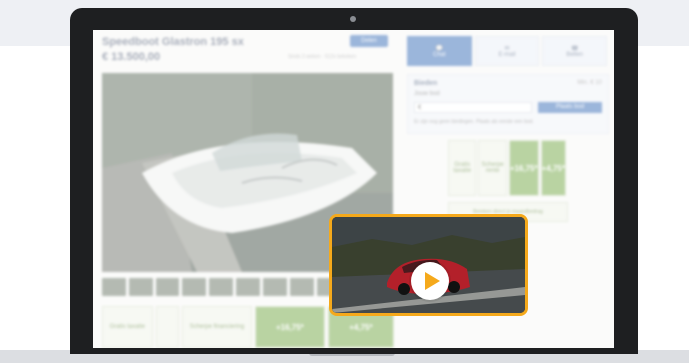 The height and width of the screenshot is (363, 689). I want to click on play-button, so click(430, 281).